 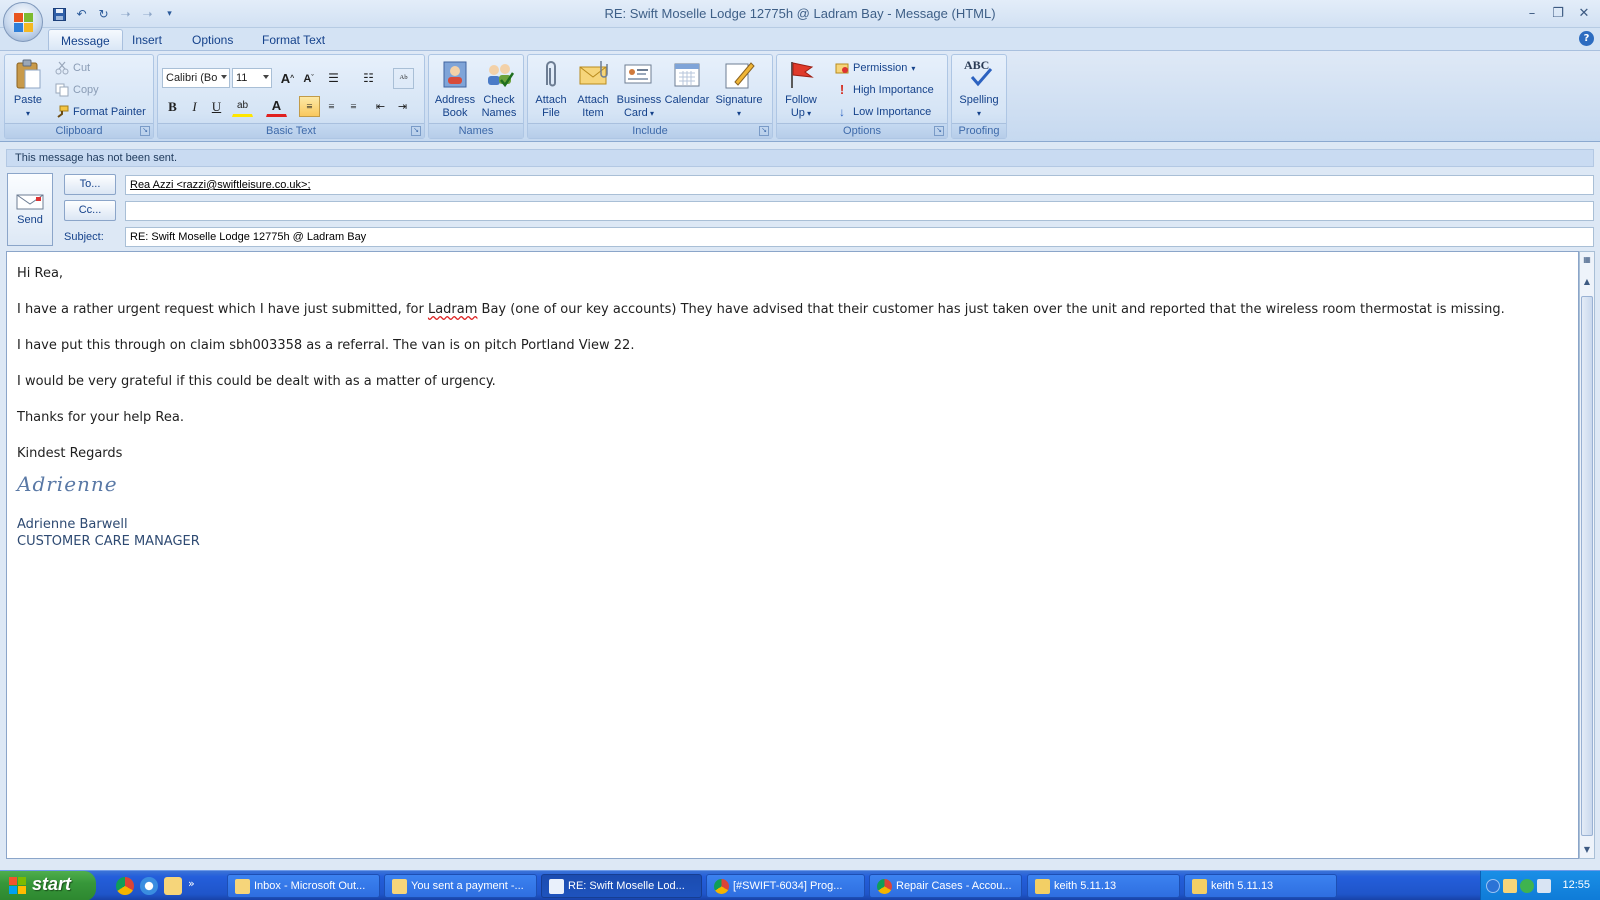 I want to click on to-field: Rea Azzi <razzi@swiftleisure.co.uk>;, so click(x=859, y=185).